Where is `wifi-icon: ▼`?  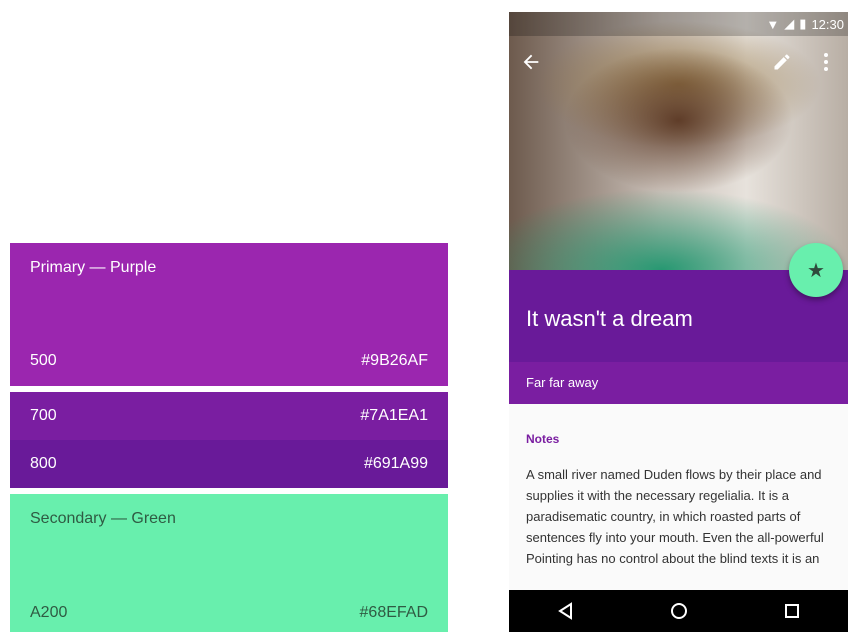 wifi-icon: ▼ is located at coordinates (773, 24).